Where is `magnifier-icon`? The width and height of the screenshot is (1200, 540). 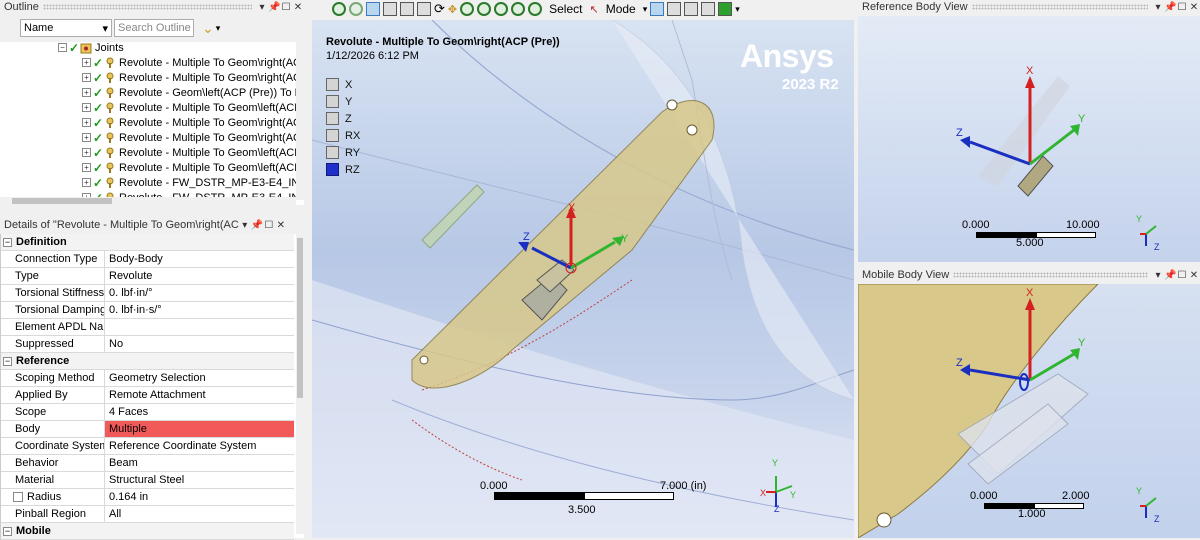 magnifier-icon is located at coordinates (518, 9).